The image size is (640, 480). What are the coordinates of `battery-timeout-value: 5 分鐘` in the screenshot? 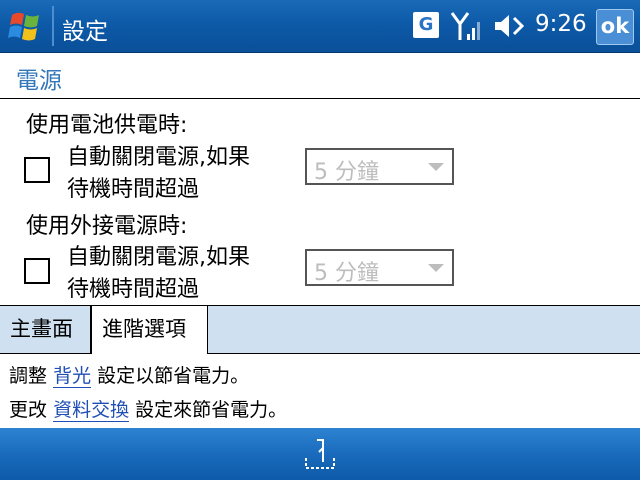 It's located at (346, 172).